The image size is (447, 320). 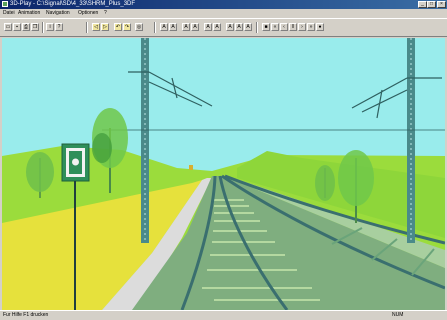 I want to click on close-button: ×, so click(x=441, y=4).